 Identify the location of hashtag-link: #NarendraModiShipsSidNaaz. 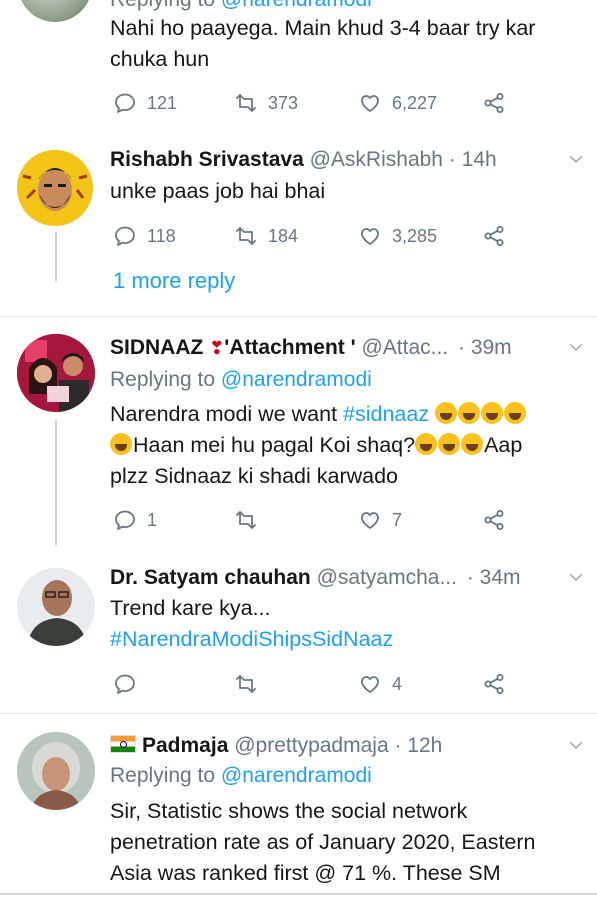
(345, 639).